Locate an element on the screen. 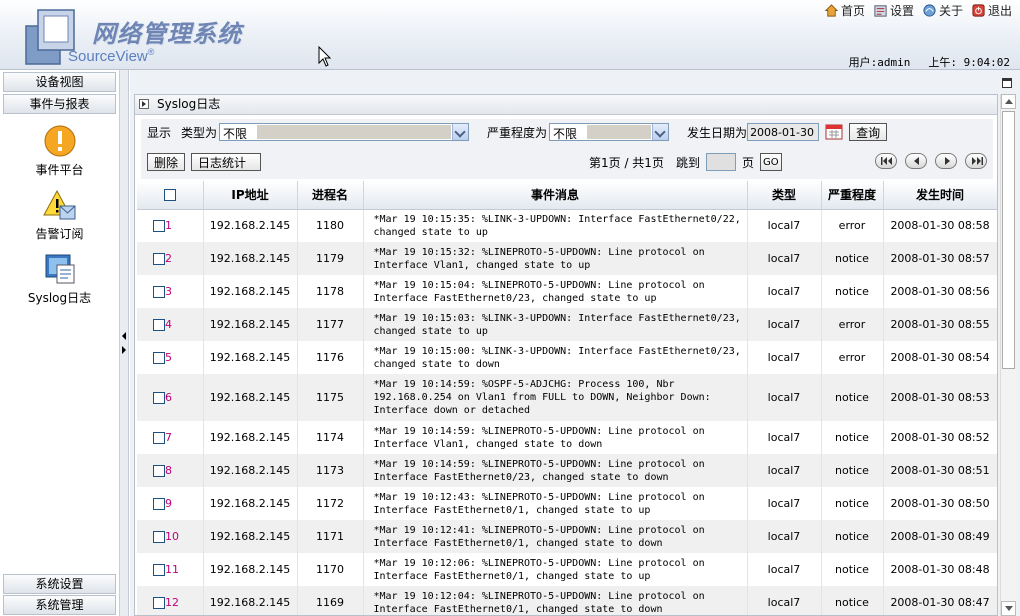 This screenshot has width=1020, height=616. scroll-up-icon is located at coordinates (1008, 101).